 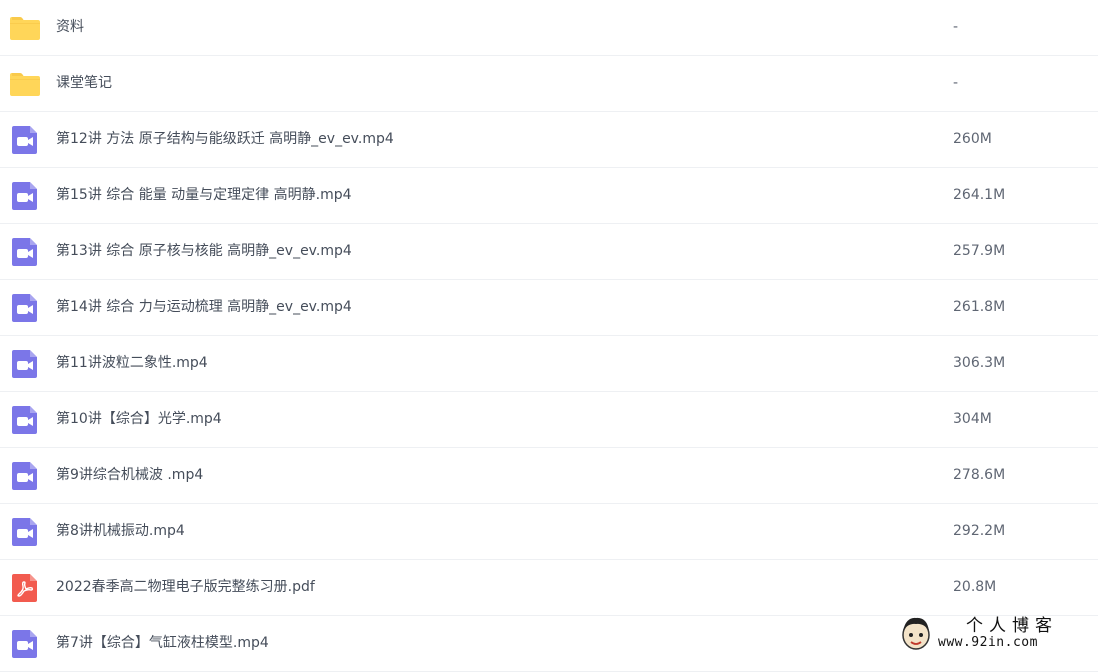 I want to click on file-name: 第11讲波粒二象性.mp4, so click(x=132, y=363).